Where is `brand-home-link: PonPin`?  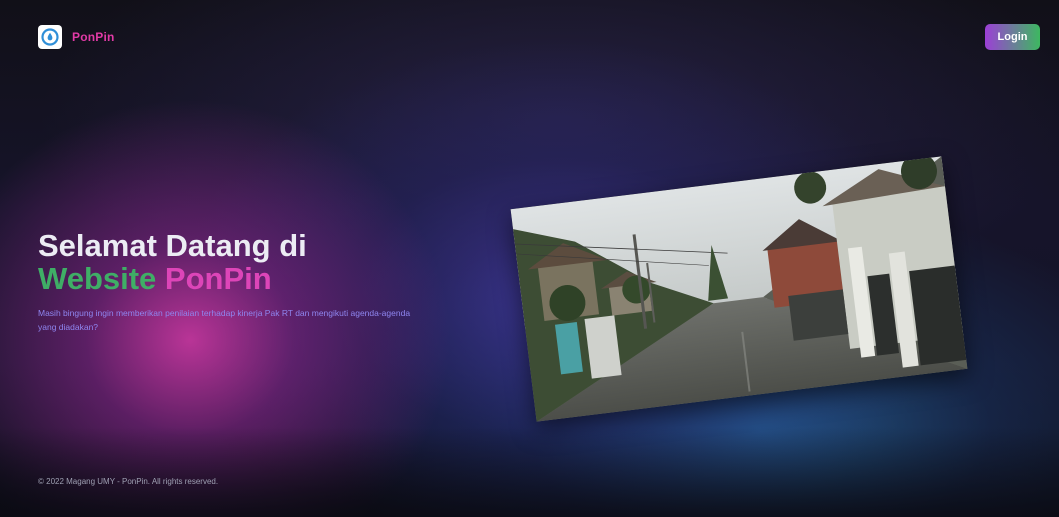
brand-home-link: PonPin is located at coordinates (76, 37).